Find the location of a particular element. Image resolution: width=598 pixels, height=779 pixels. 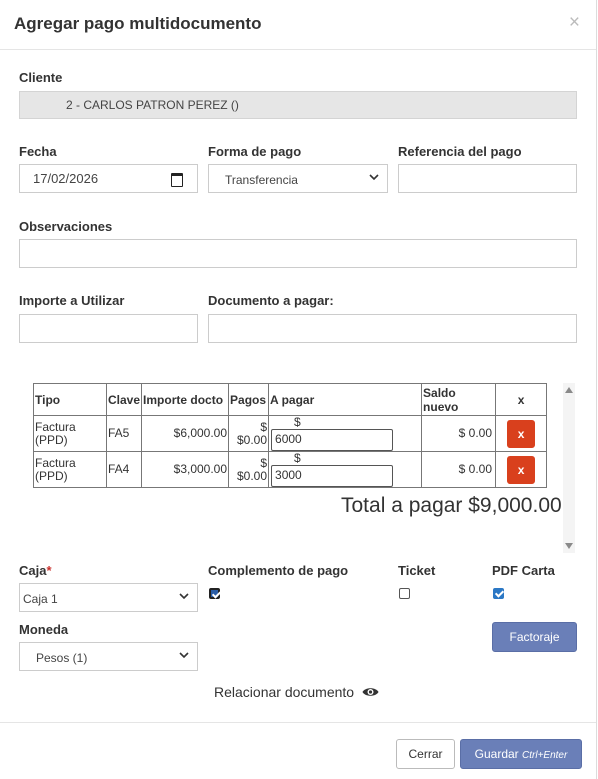

forma-pago-select: Transferencia is located at coordinates (298, 178).